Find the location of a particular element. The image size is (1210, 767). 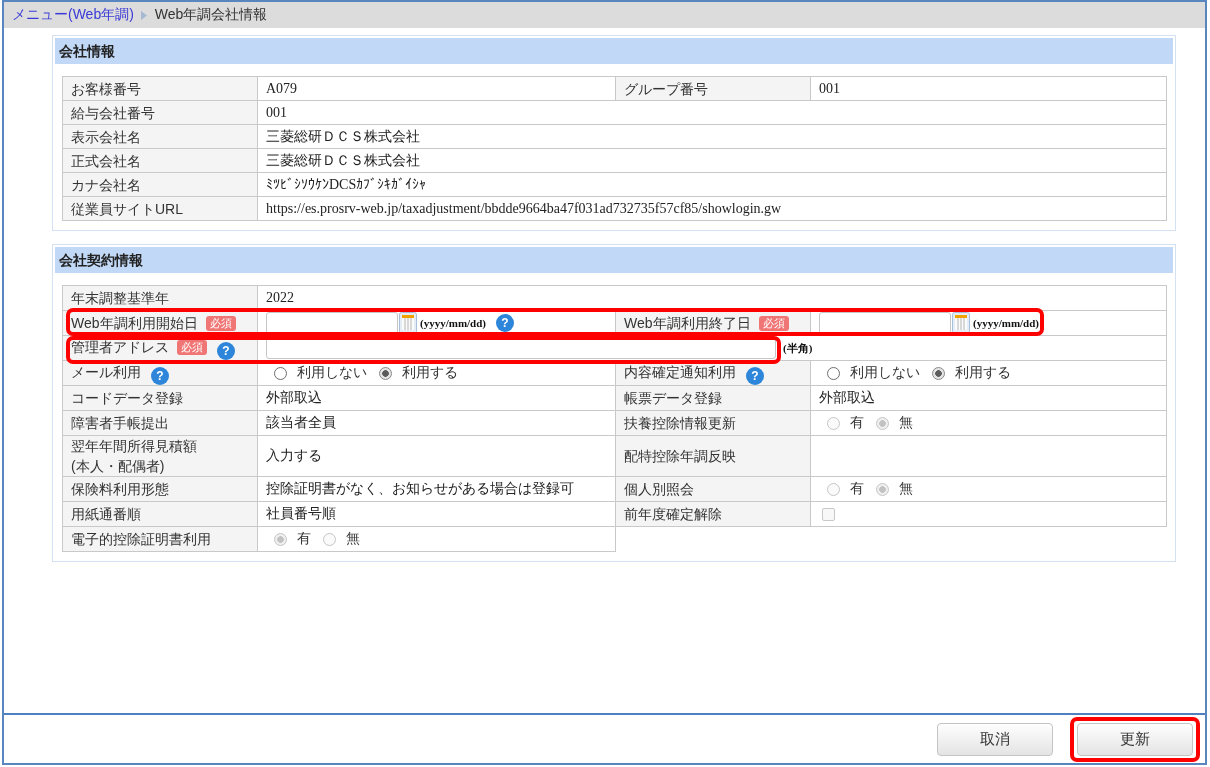

field-value: 社員番号順 is located at coordinates (301, 513).